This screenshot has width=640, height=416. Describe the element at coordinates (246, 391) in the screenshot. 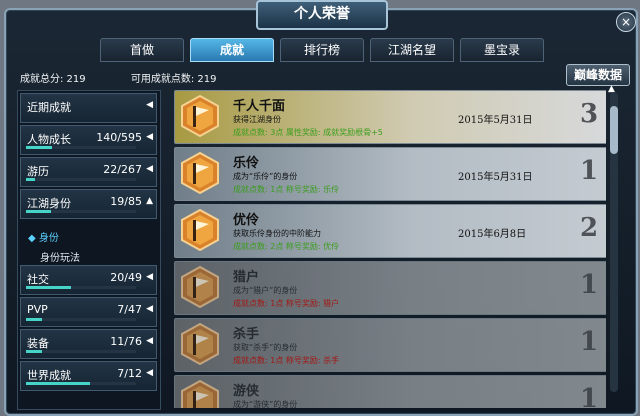

I see `achievement-title: 游侠` at that location.